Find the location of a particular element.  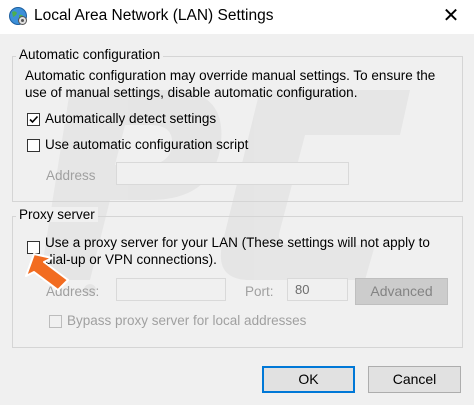

proxy-server-label: Proxy server is located at coordinates (57, 214).